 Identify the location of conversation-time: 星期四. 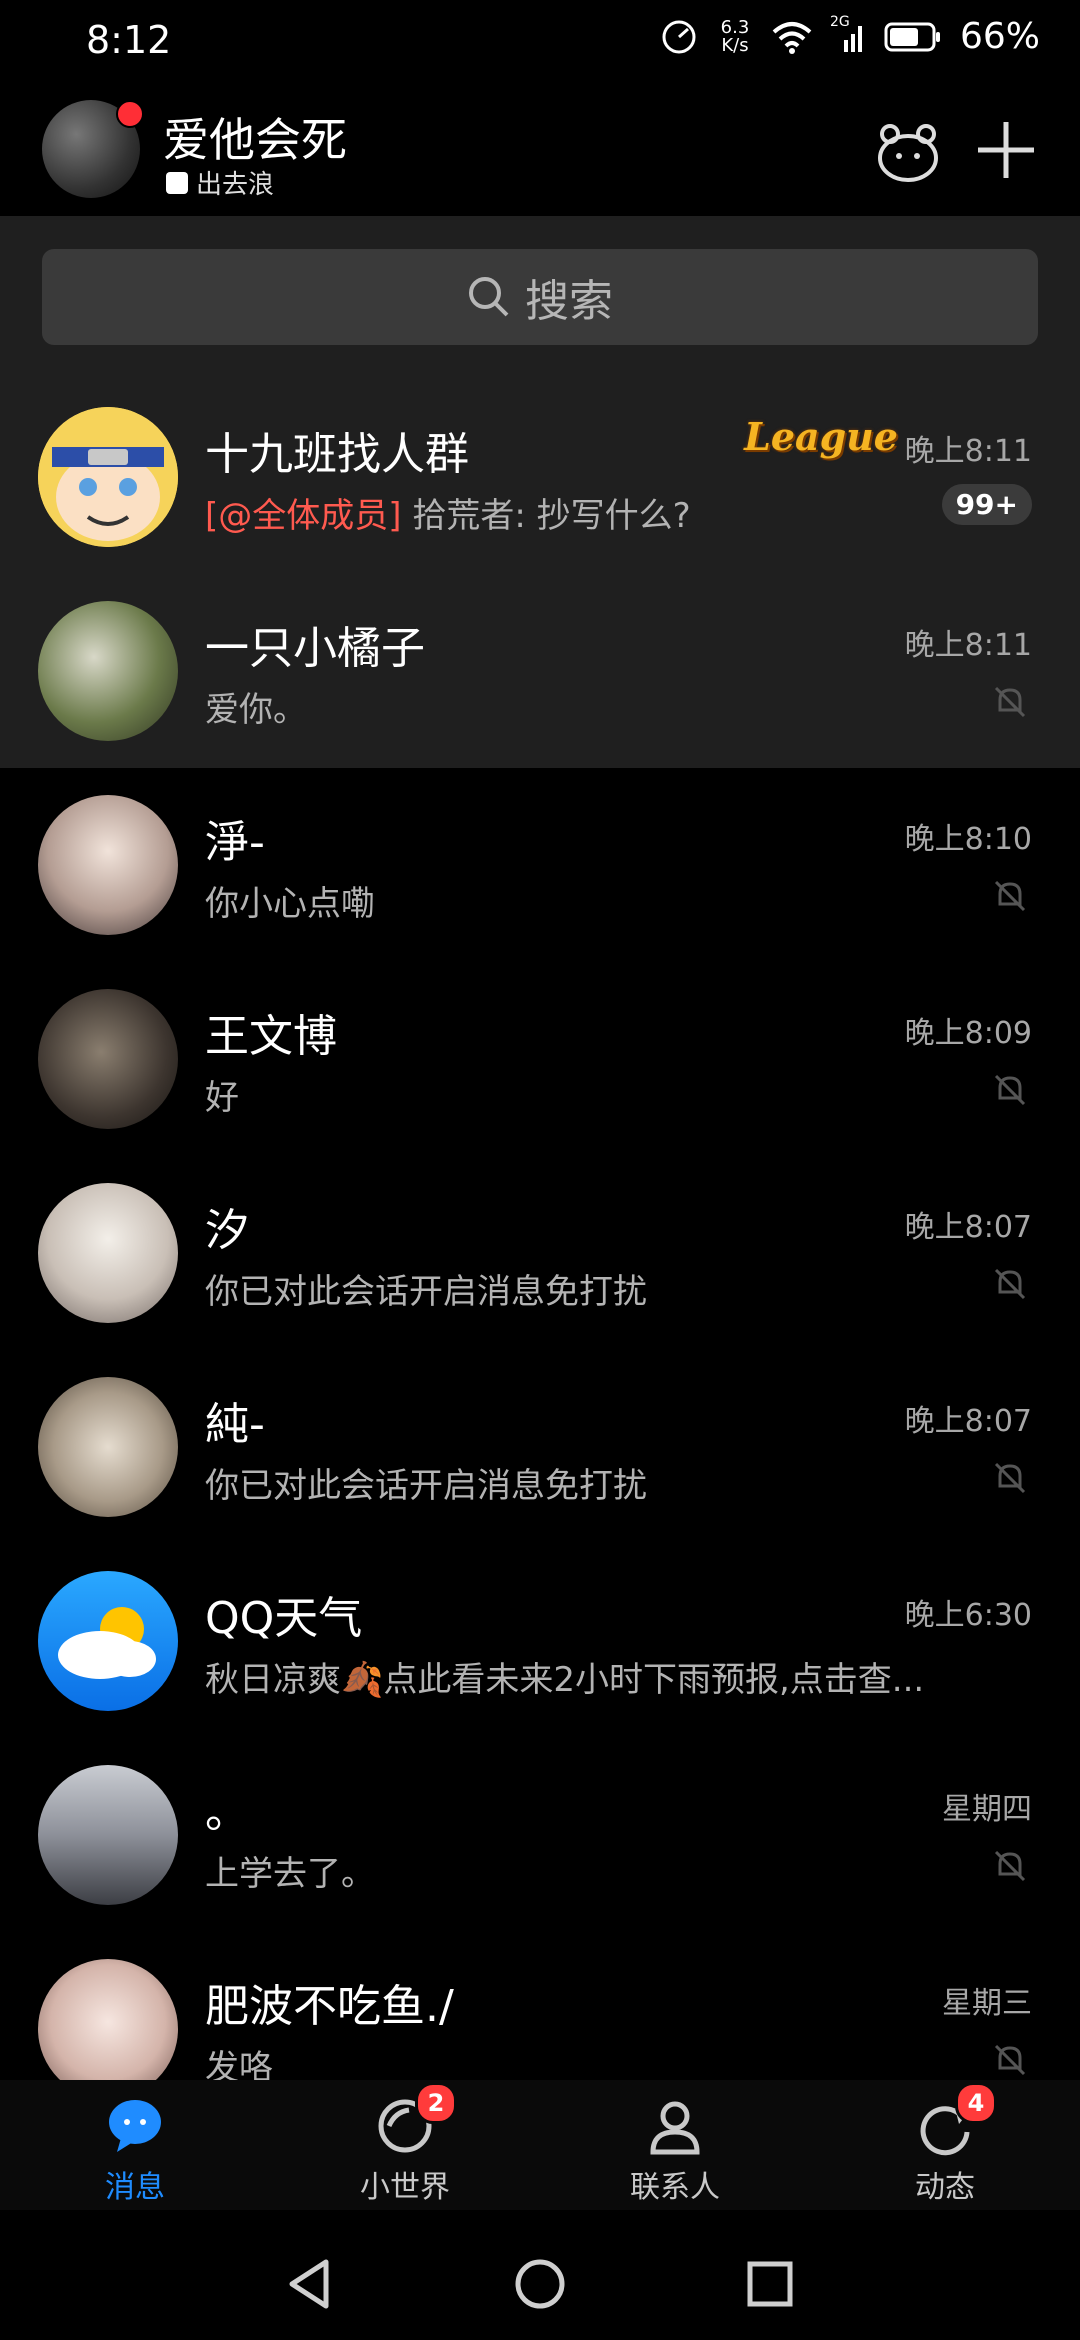
(987, 1809).